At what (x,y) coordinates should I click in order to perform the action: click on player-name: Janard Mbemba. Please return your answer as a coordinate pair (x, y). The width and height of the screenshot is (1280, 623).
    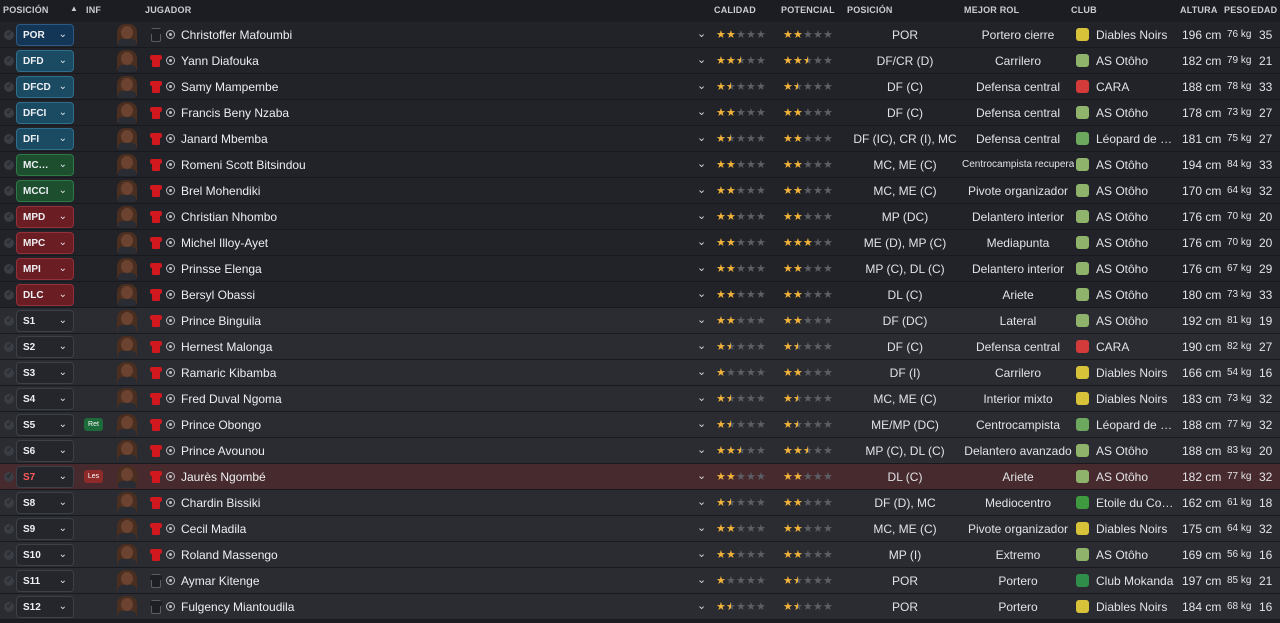
    Looking at the image, I should click on (224, 139).